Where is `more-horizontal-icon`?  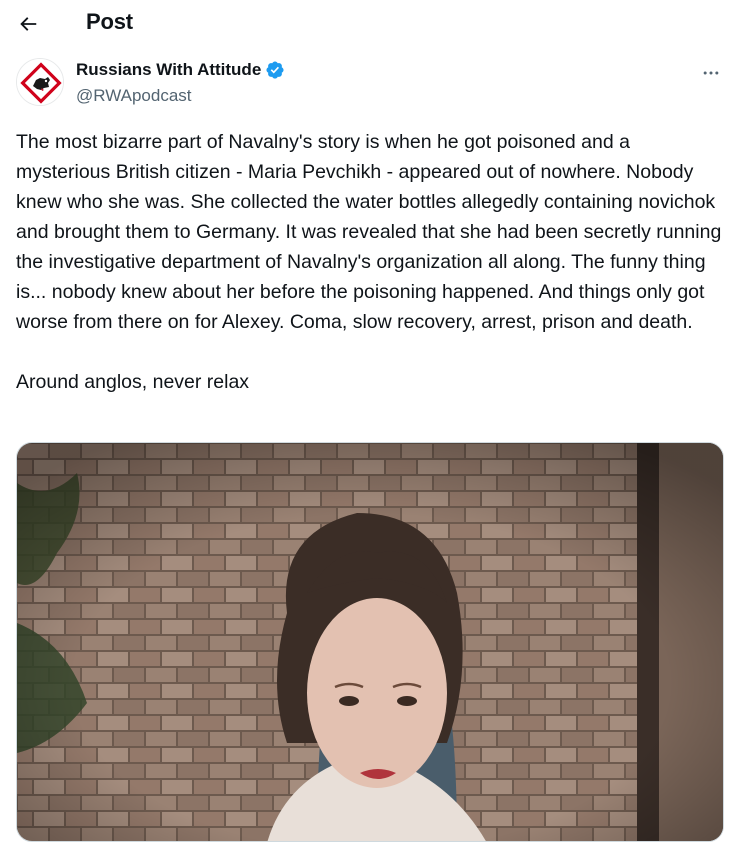
more-horizontal-icon is located at coordinates (711, 73).